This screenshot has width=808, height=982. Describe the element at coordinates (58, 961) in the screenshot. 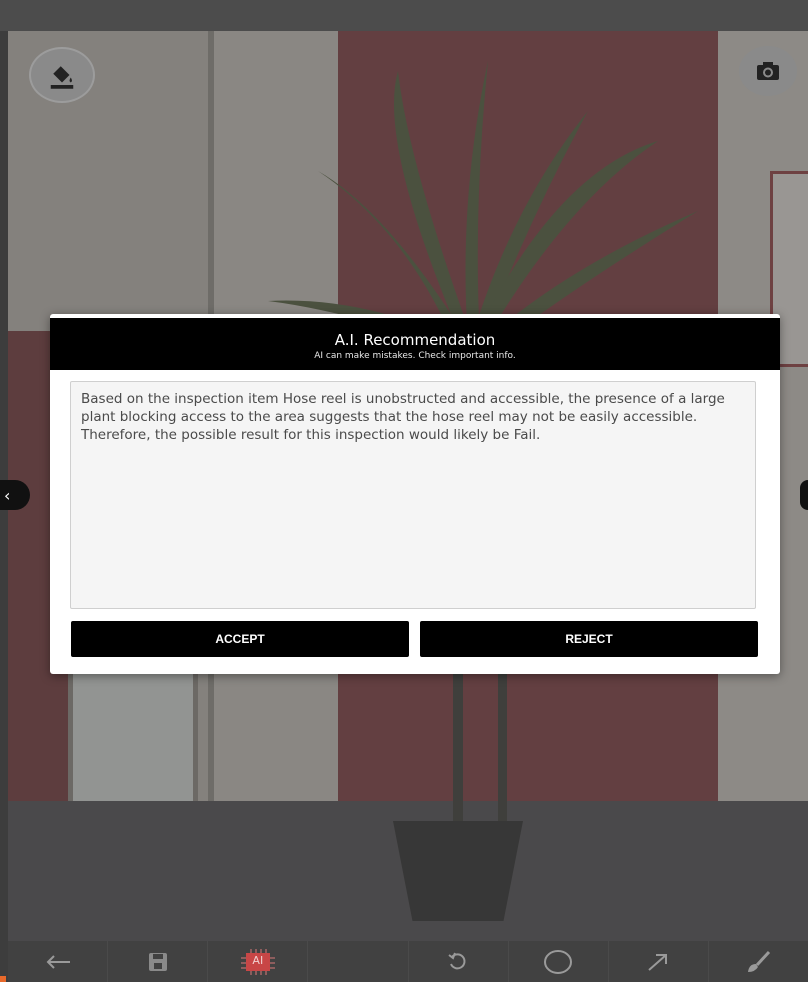

I see `back-arrow-icon` at that location.